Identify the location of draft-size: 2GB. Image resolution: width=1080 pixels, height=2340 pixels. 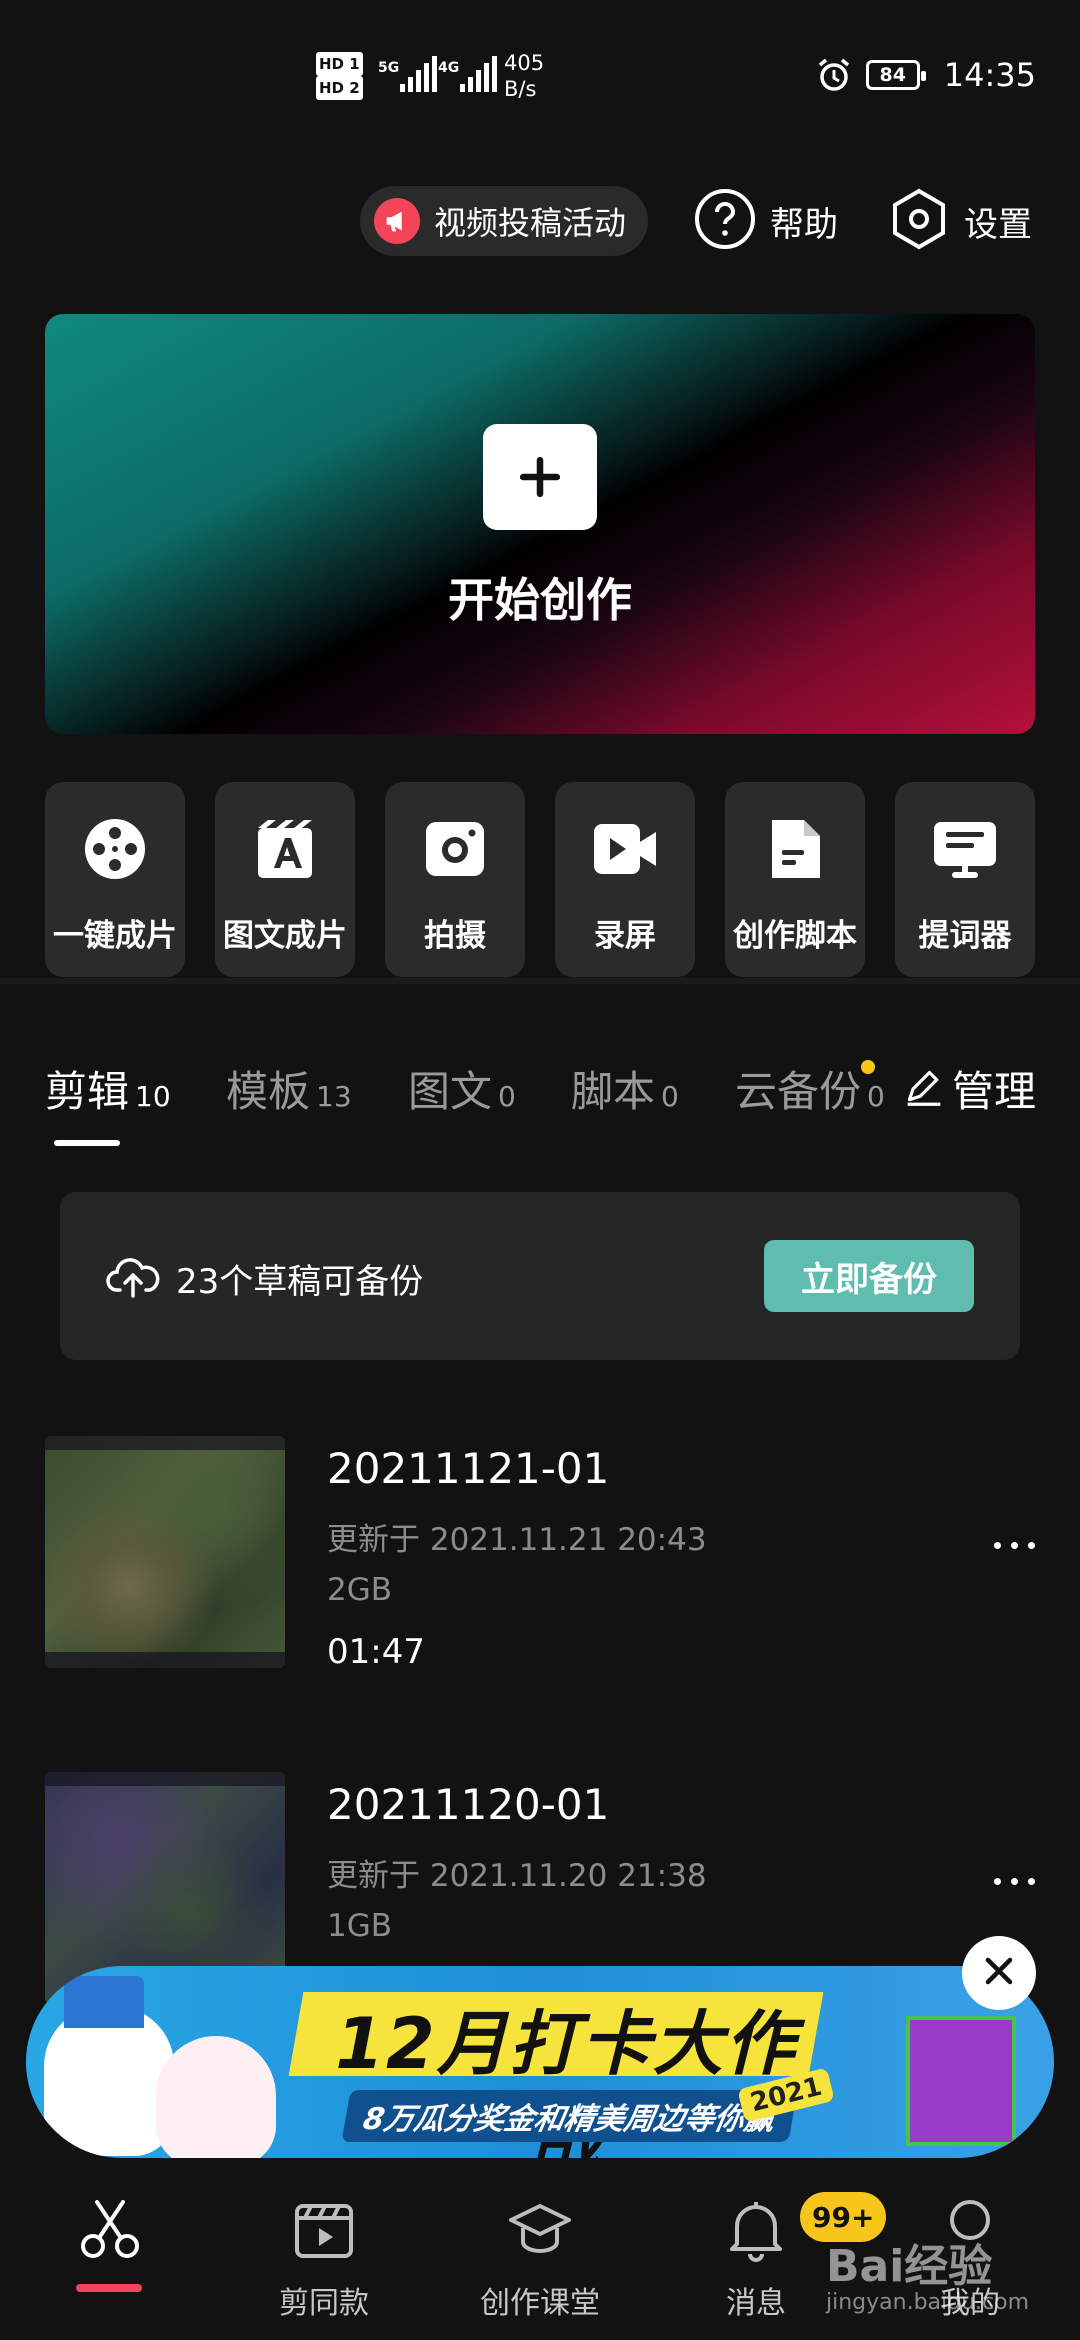
(360, 1590).